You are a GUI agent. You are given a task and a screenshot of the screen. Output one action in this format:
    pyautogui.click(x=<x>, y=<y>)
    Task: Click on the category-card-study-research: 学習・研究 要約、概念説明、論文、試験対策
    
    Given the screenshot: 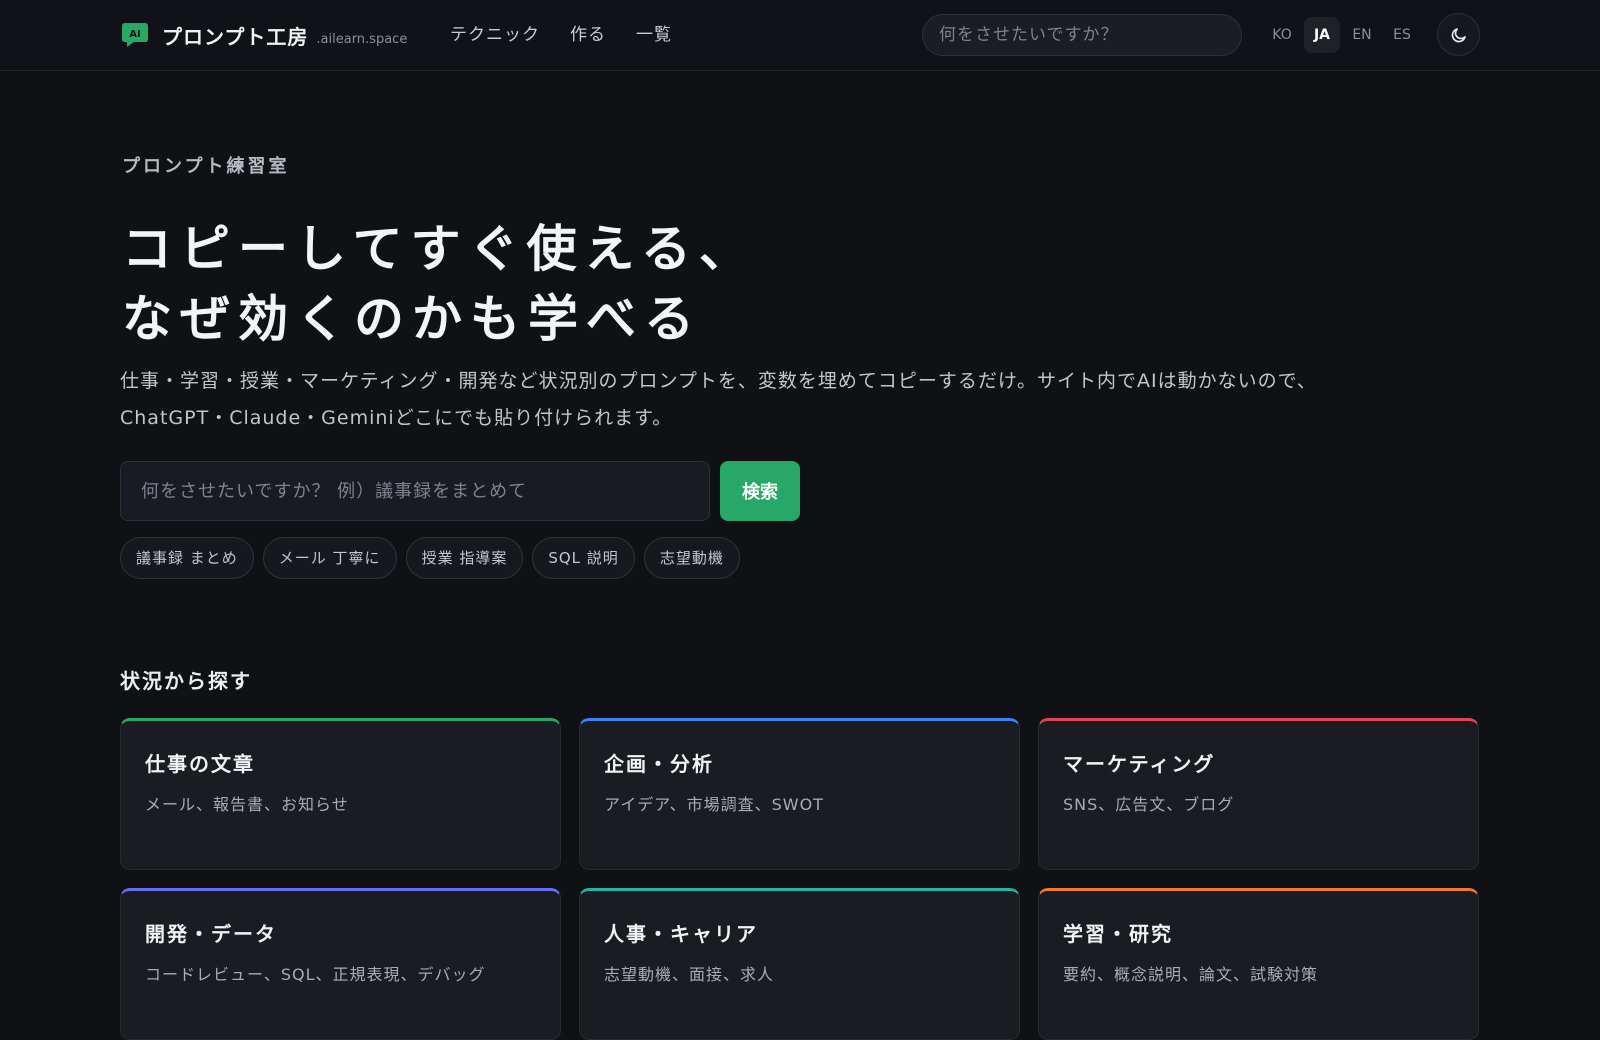 What is the action you would take?
    pyautogui.click(x=1258, y=964)
    